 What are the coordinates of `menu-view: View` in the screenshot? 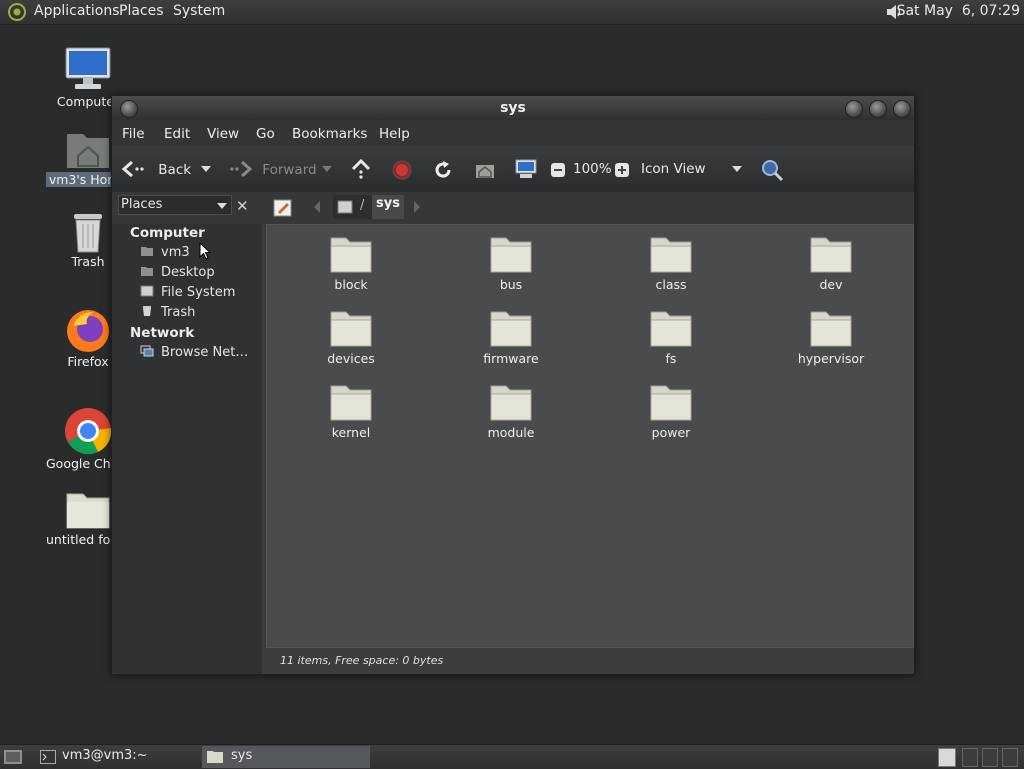 It's located at (223, 134).